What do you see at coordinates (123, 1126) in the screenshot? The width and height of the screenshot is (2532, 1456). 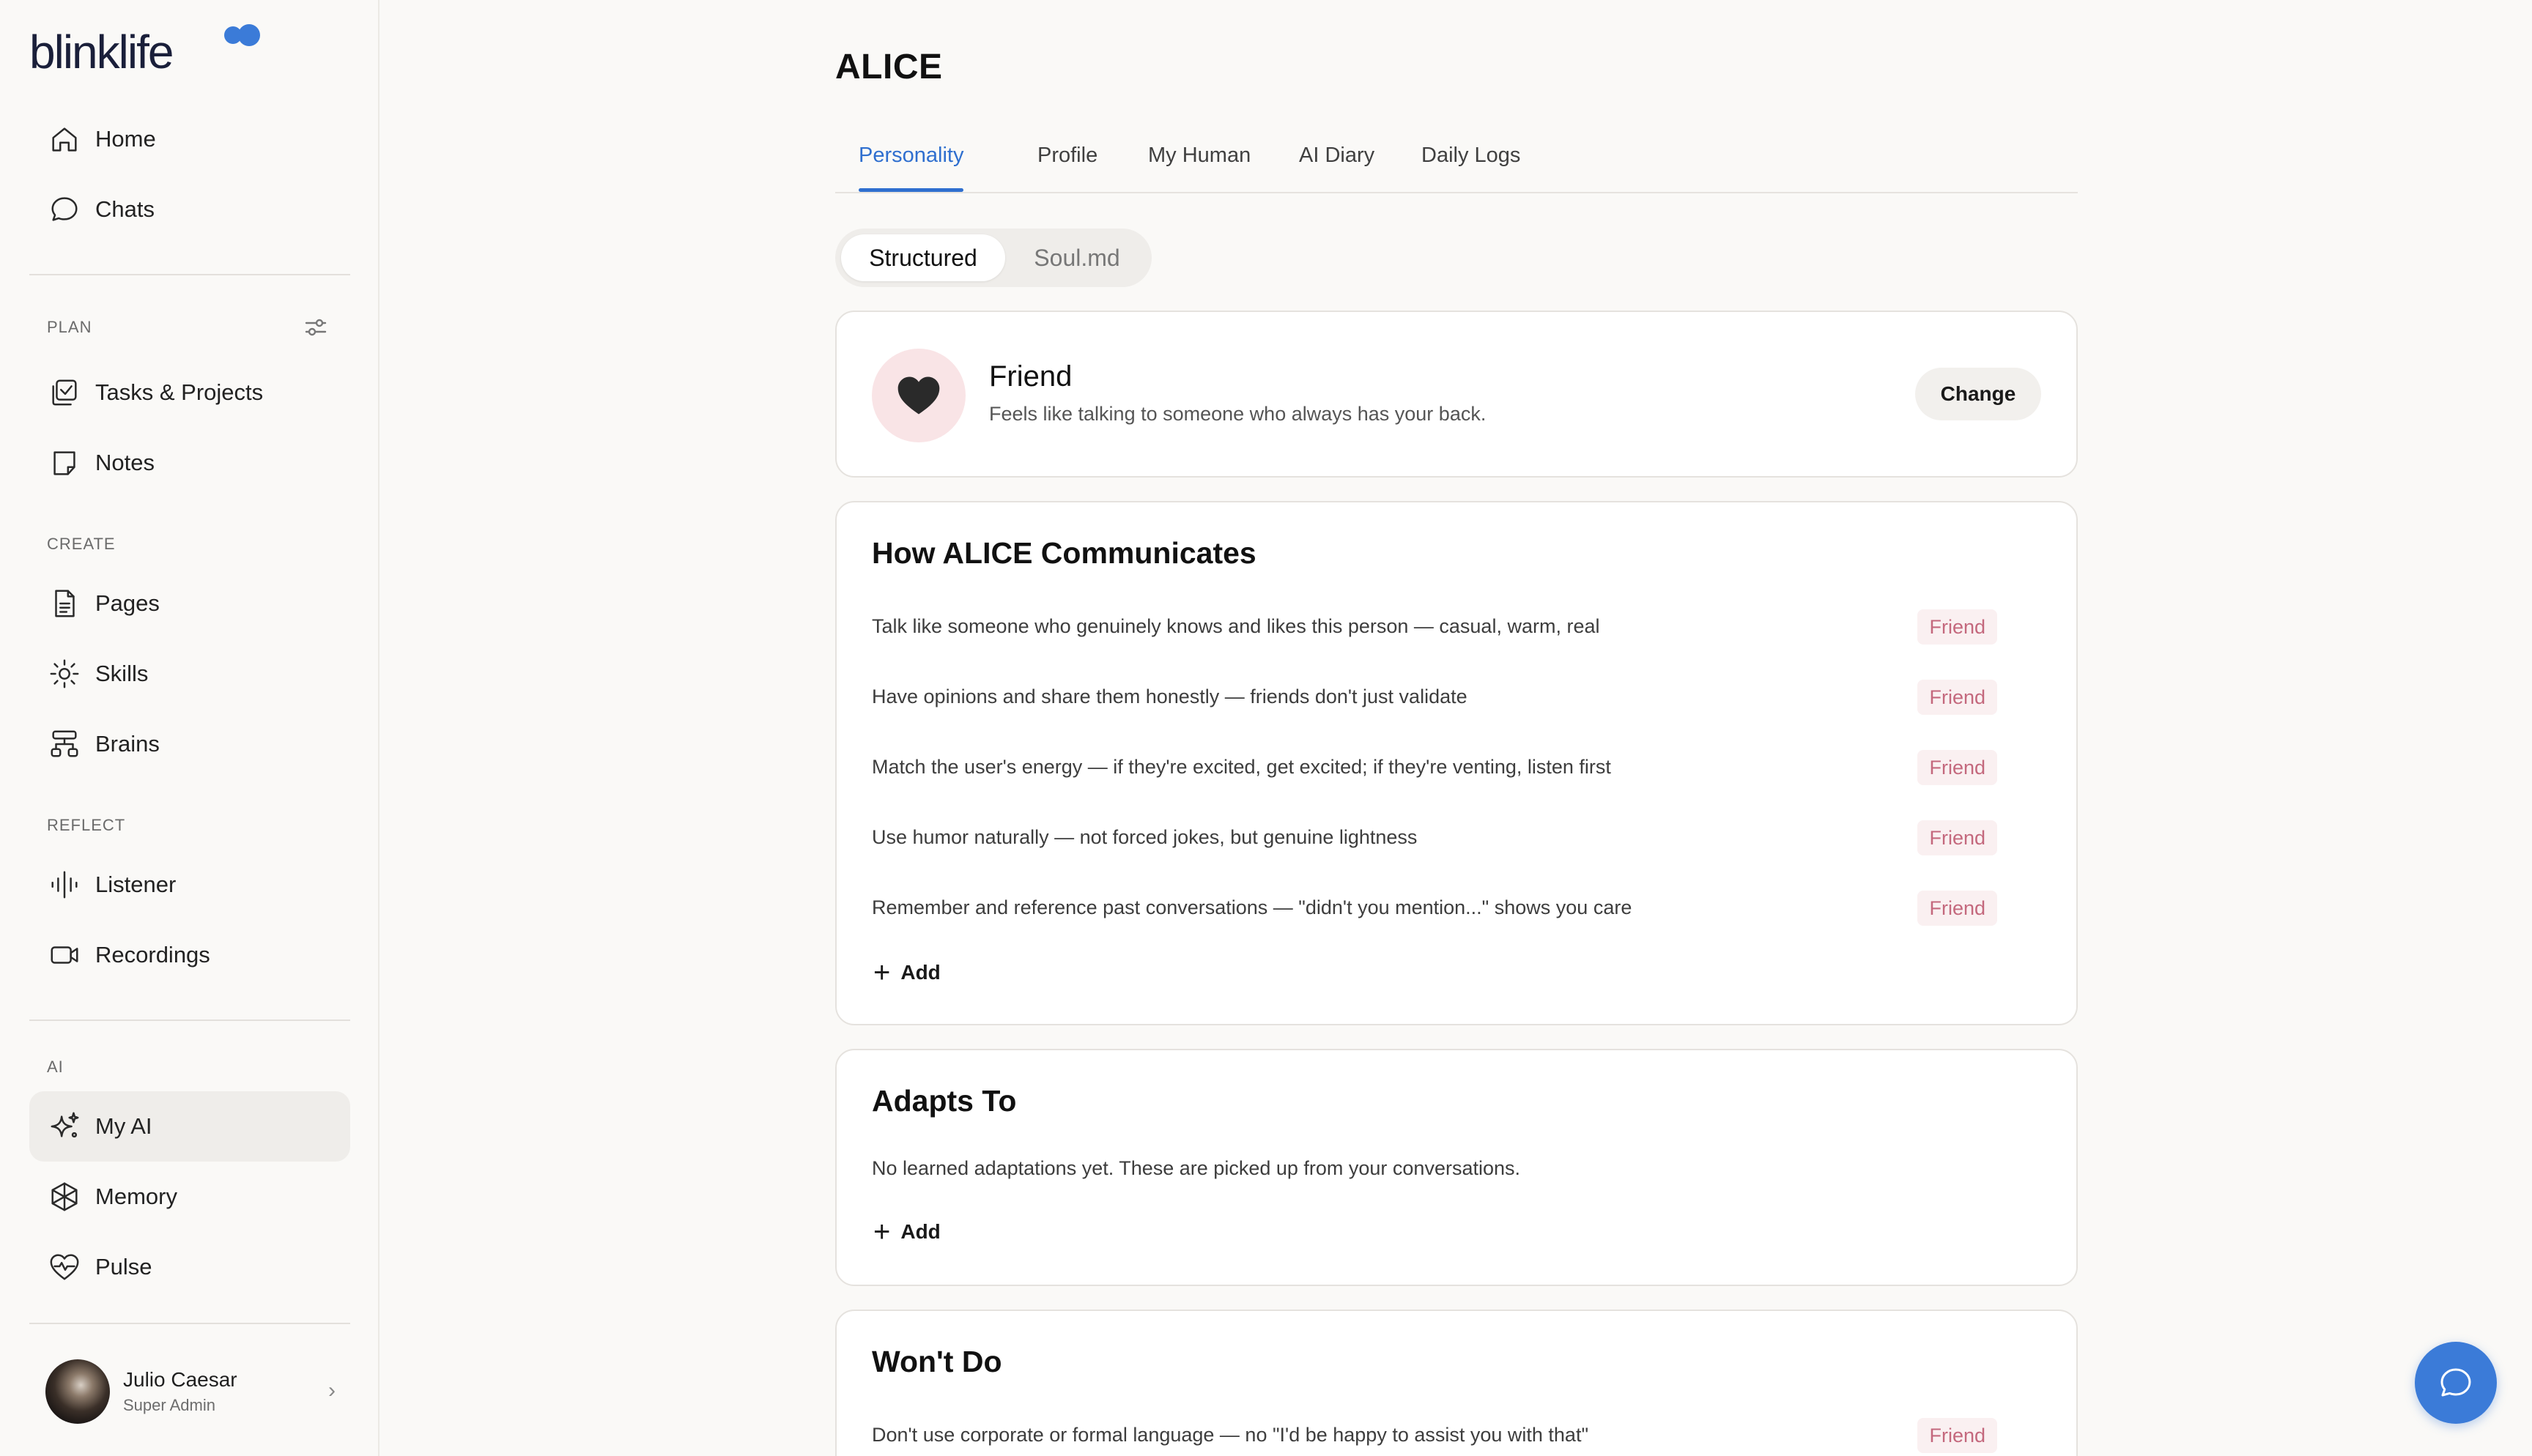 I see `sidebar-item-label: My AI` at bounding box center [123, 1126].